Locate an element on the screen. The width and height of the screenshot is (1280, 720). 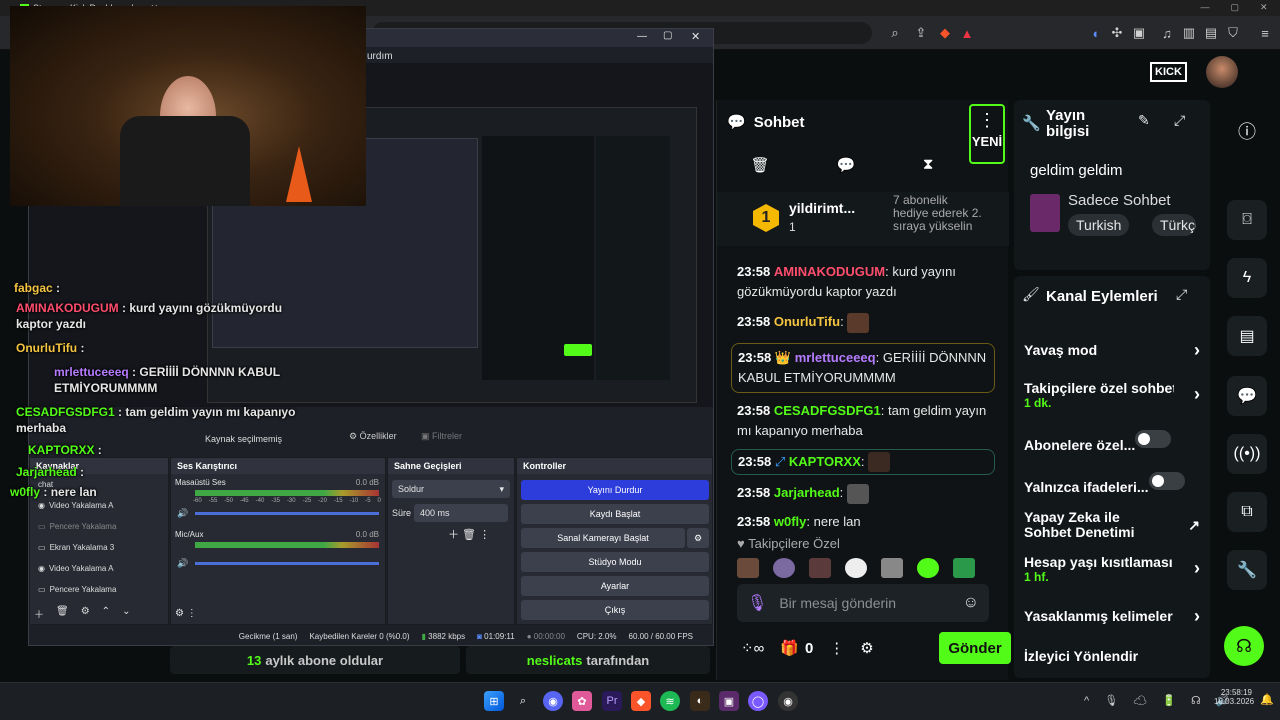
transition-select: Soldur ▾ is located at coordinates (451, 489).